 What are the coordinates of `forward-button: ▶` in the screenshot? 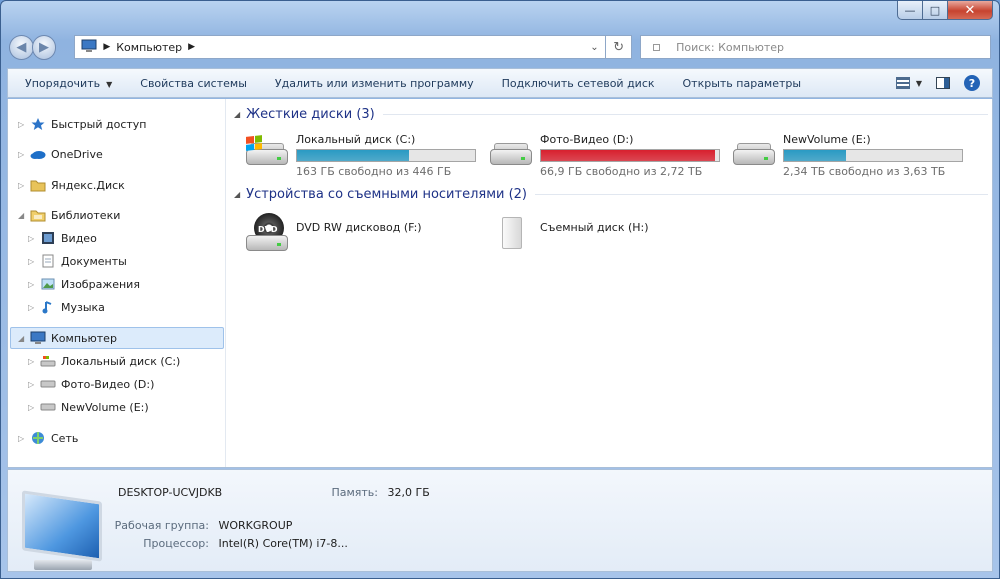 It's located at (44, 47).